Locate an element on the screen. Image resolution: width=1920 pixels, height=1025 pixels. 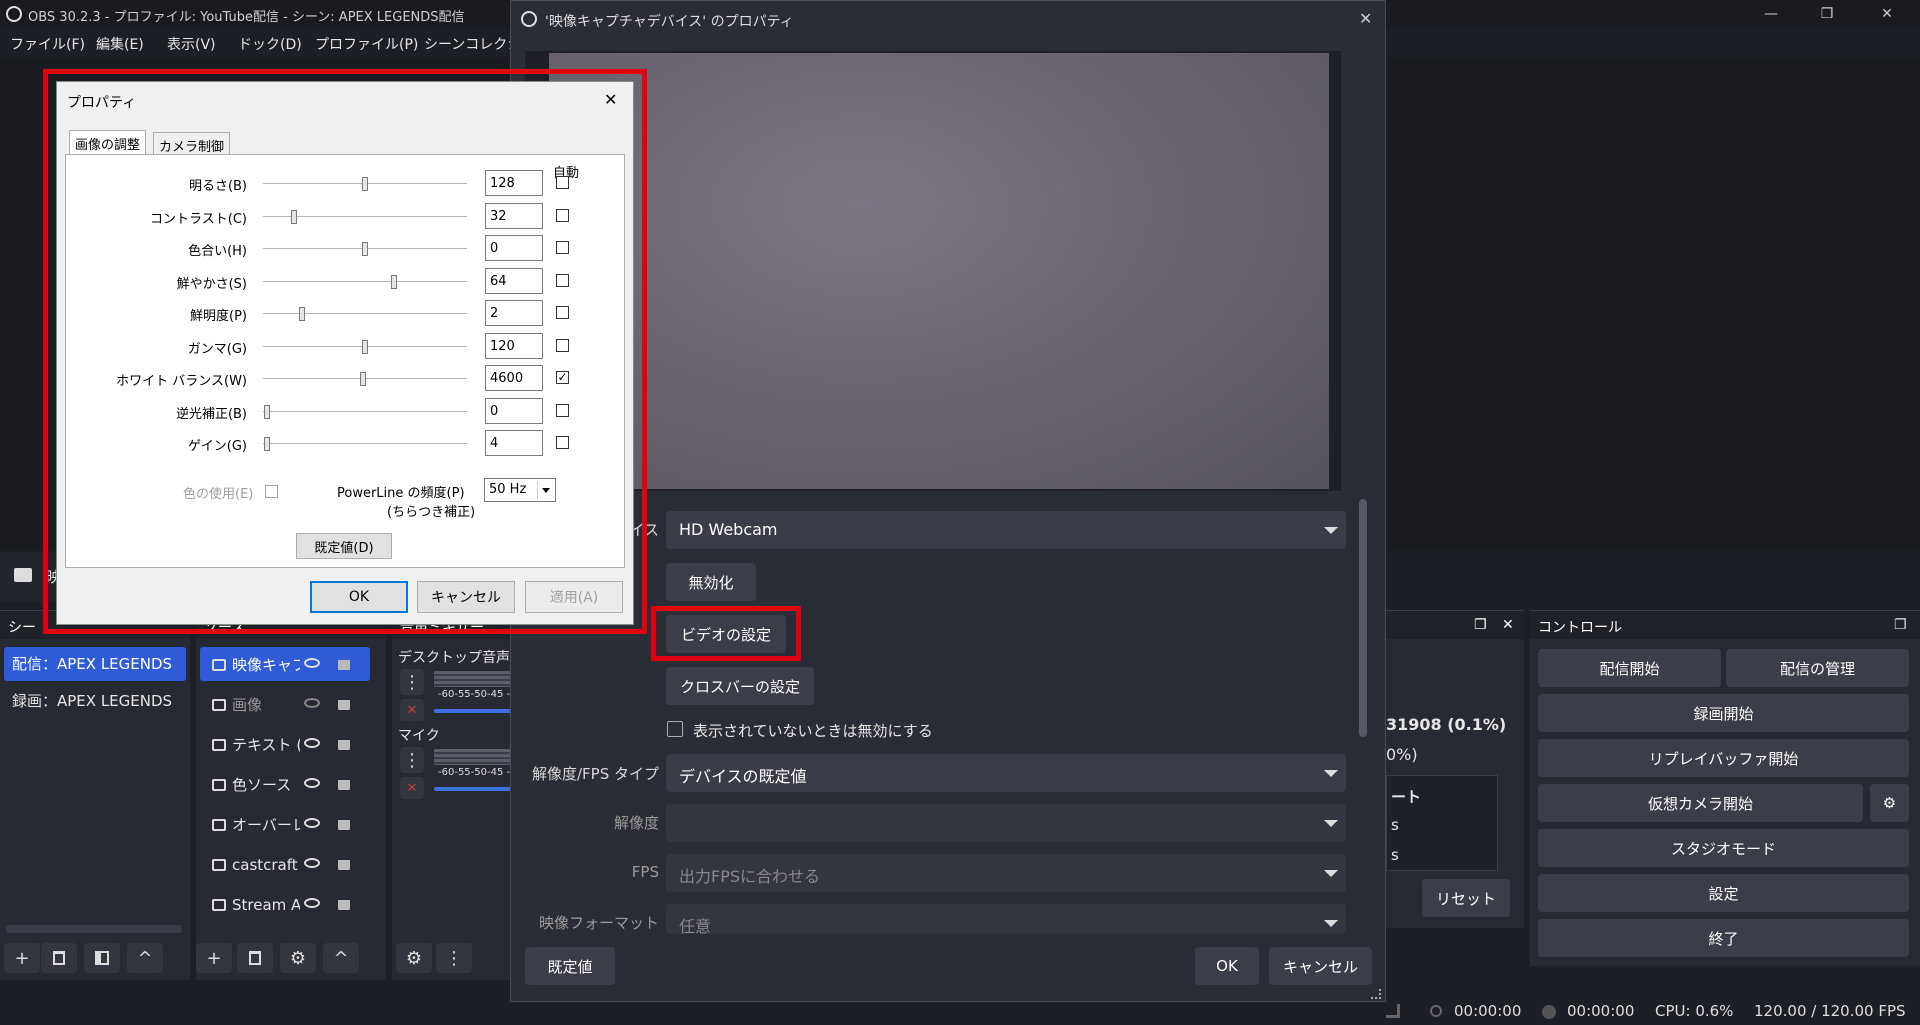
eye-off-icon is located at coordinates (312, 703).